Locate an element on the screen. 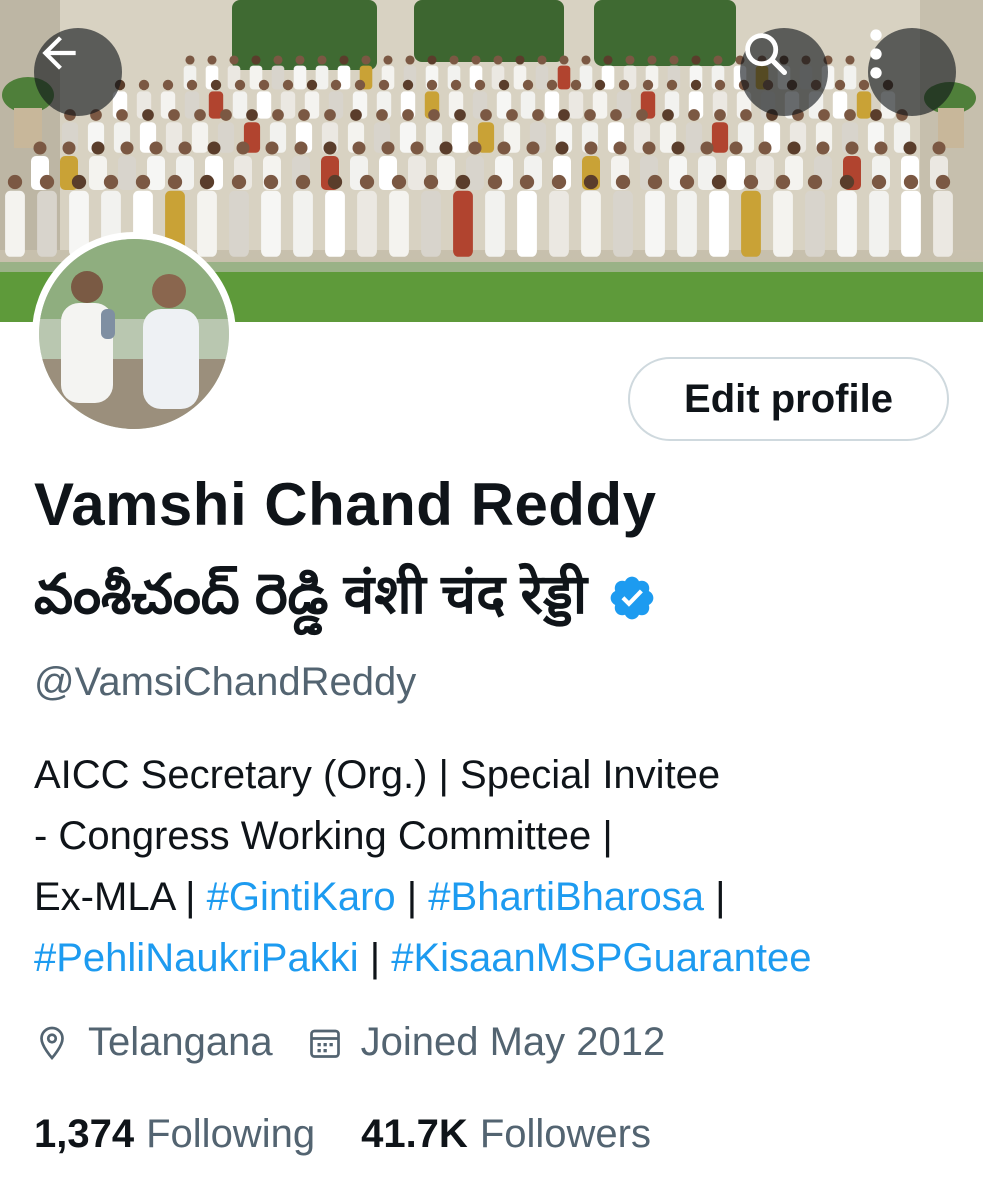 The width and height of the screenshot is (983, 1200). location-text: Telangana is located at coordinates (180, 1042).